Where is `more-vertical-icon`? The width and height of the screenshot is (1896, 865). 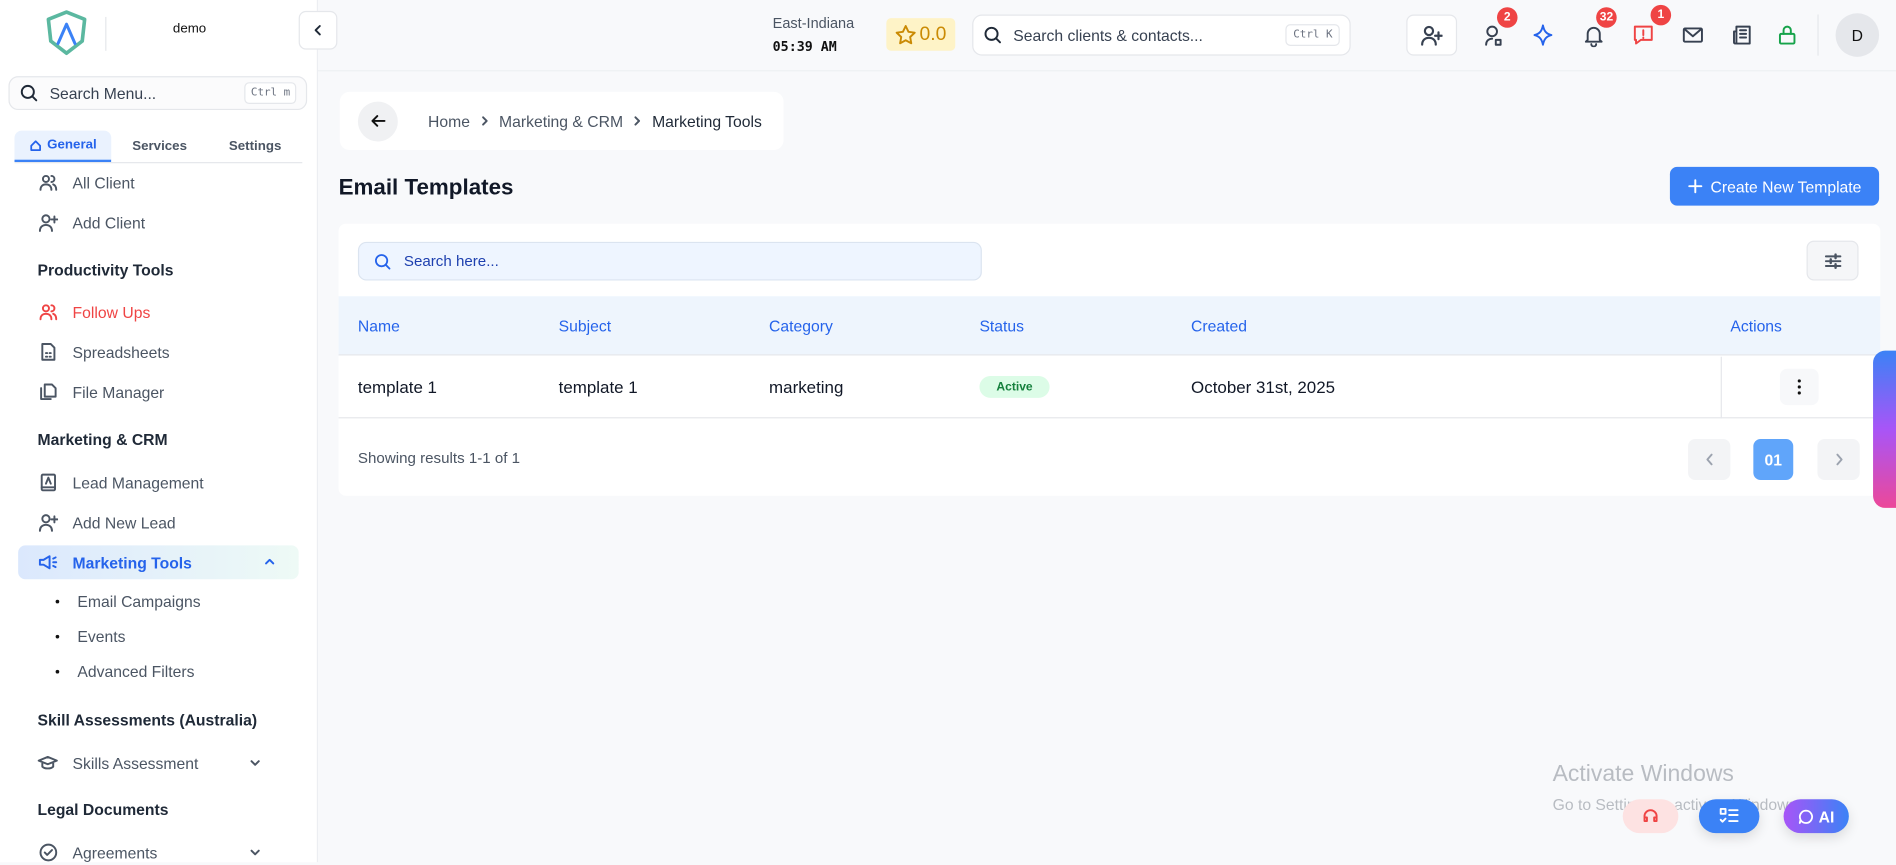 more-vertical-icon is located at coordinates (1799, 386).